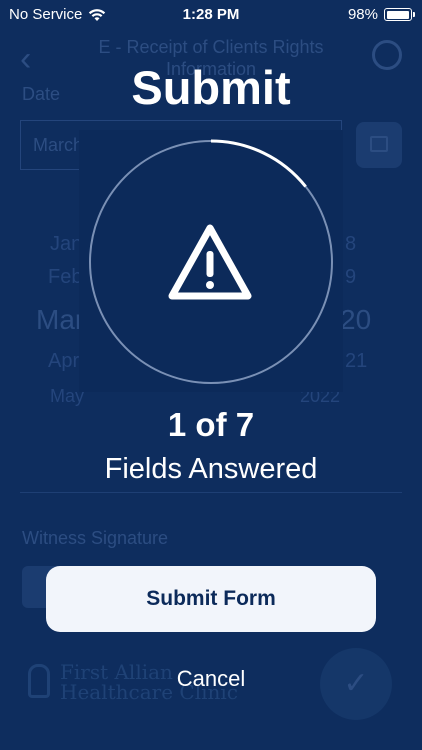 The image size is (422, 750). I want to click on battery-icon, so click(399, 14).